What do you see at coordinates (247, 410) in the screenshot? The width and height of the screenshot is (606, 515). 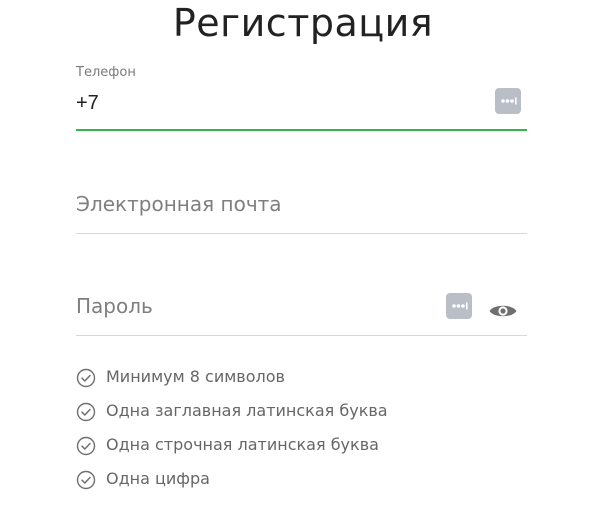 I see `rule-text: Одна заглавная латинская буква` at bounding box center [247, 410].